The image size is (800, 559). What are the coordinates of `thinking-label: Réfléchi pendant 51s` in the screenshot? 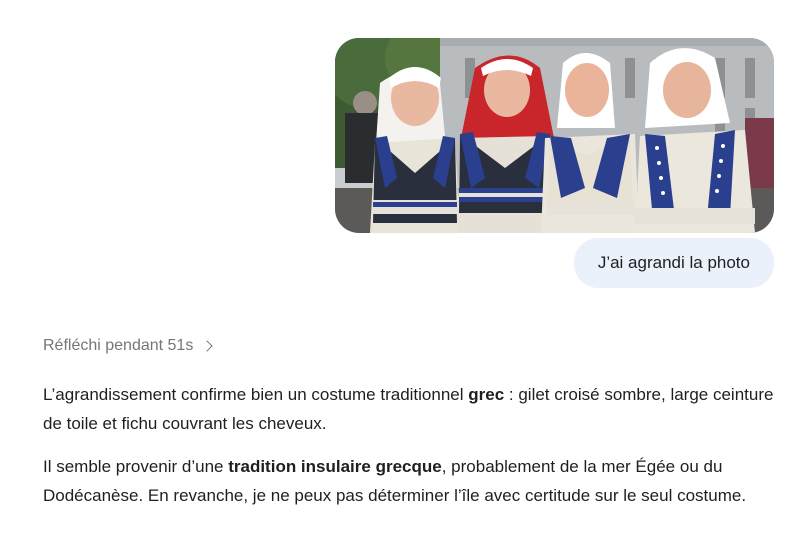 It's located at (118, 345).